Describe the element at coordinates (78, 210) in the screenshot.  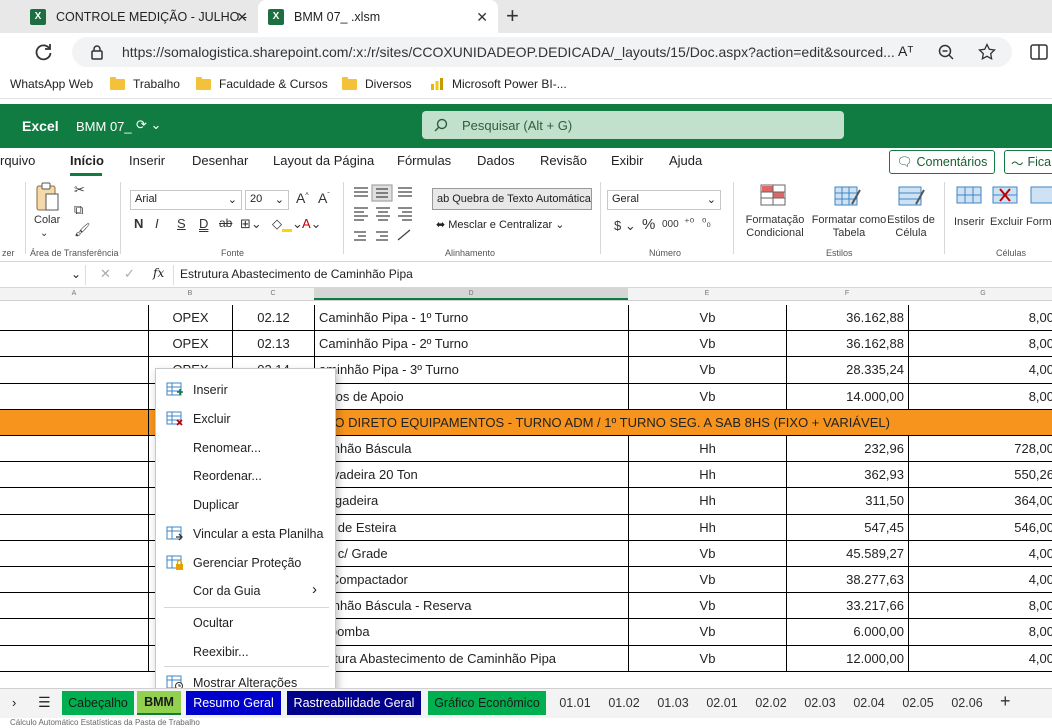
I see `copy-icon: ⧉` at that location.